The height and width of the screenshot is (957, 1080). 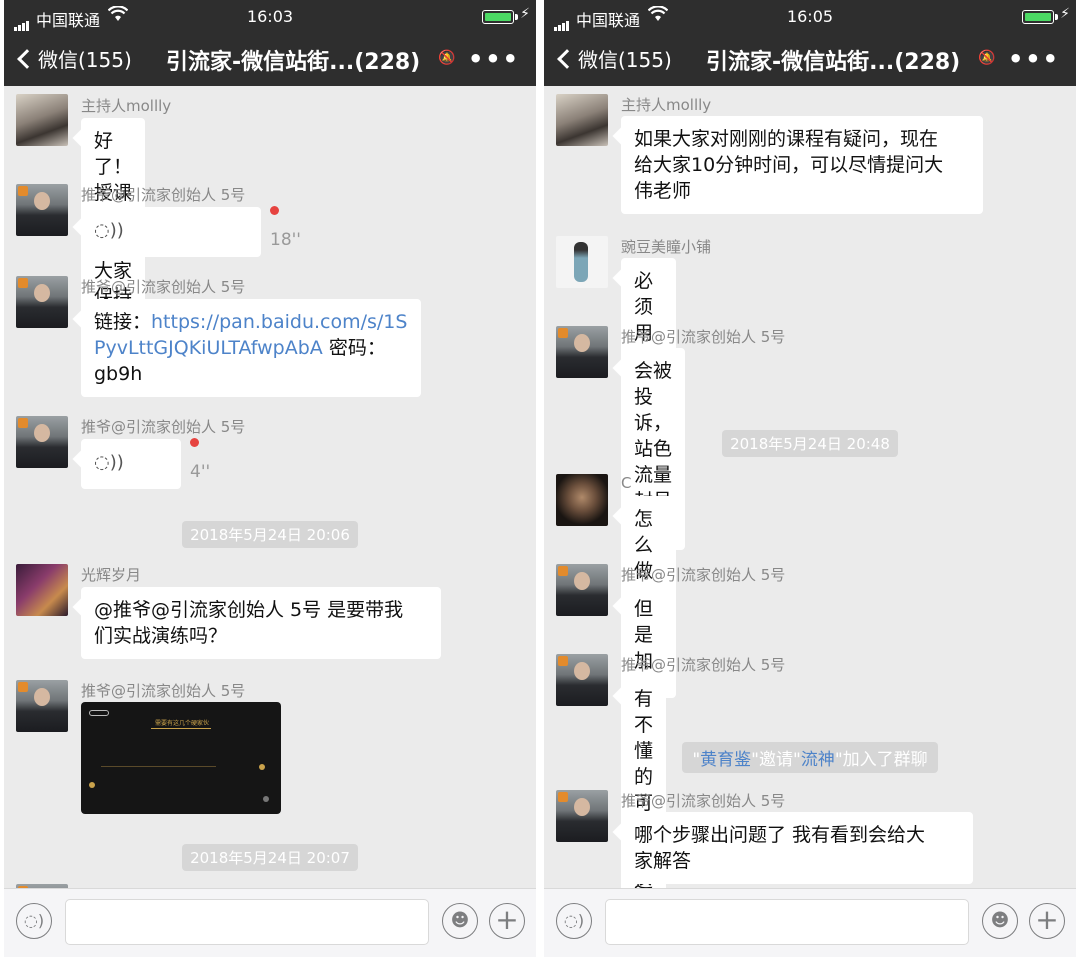 I want to click on code-label: 密码：, so click(x=354, y=348).